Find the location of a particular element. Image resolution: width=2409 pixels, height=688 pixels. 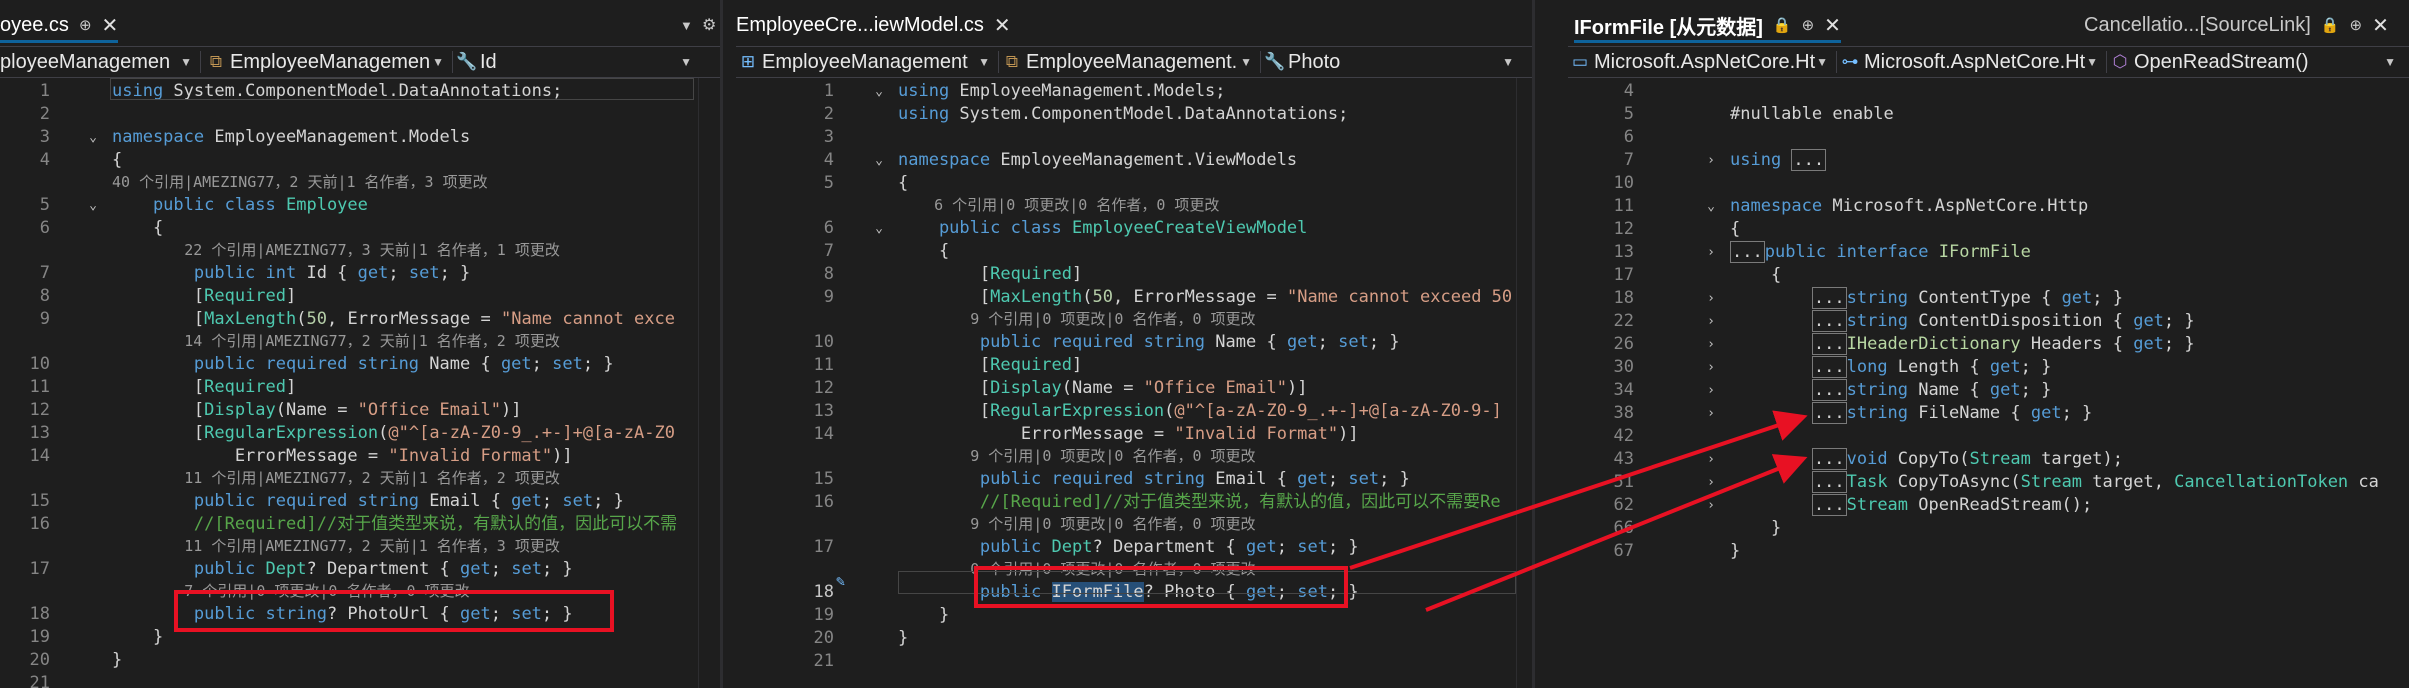

annotation-arrows is located at coordinates (1578, 511).